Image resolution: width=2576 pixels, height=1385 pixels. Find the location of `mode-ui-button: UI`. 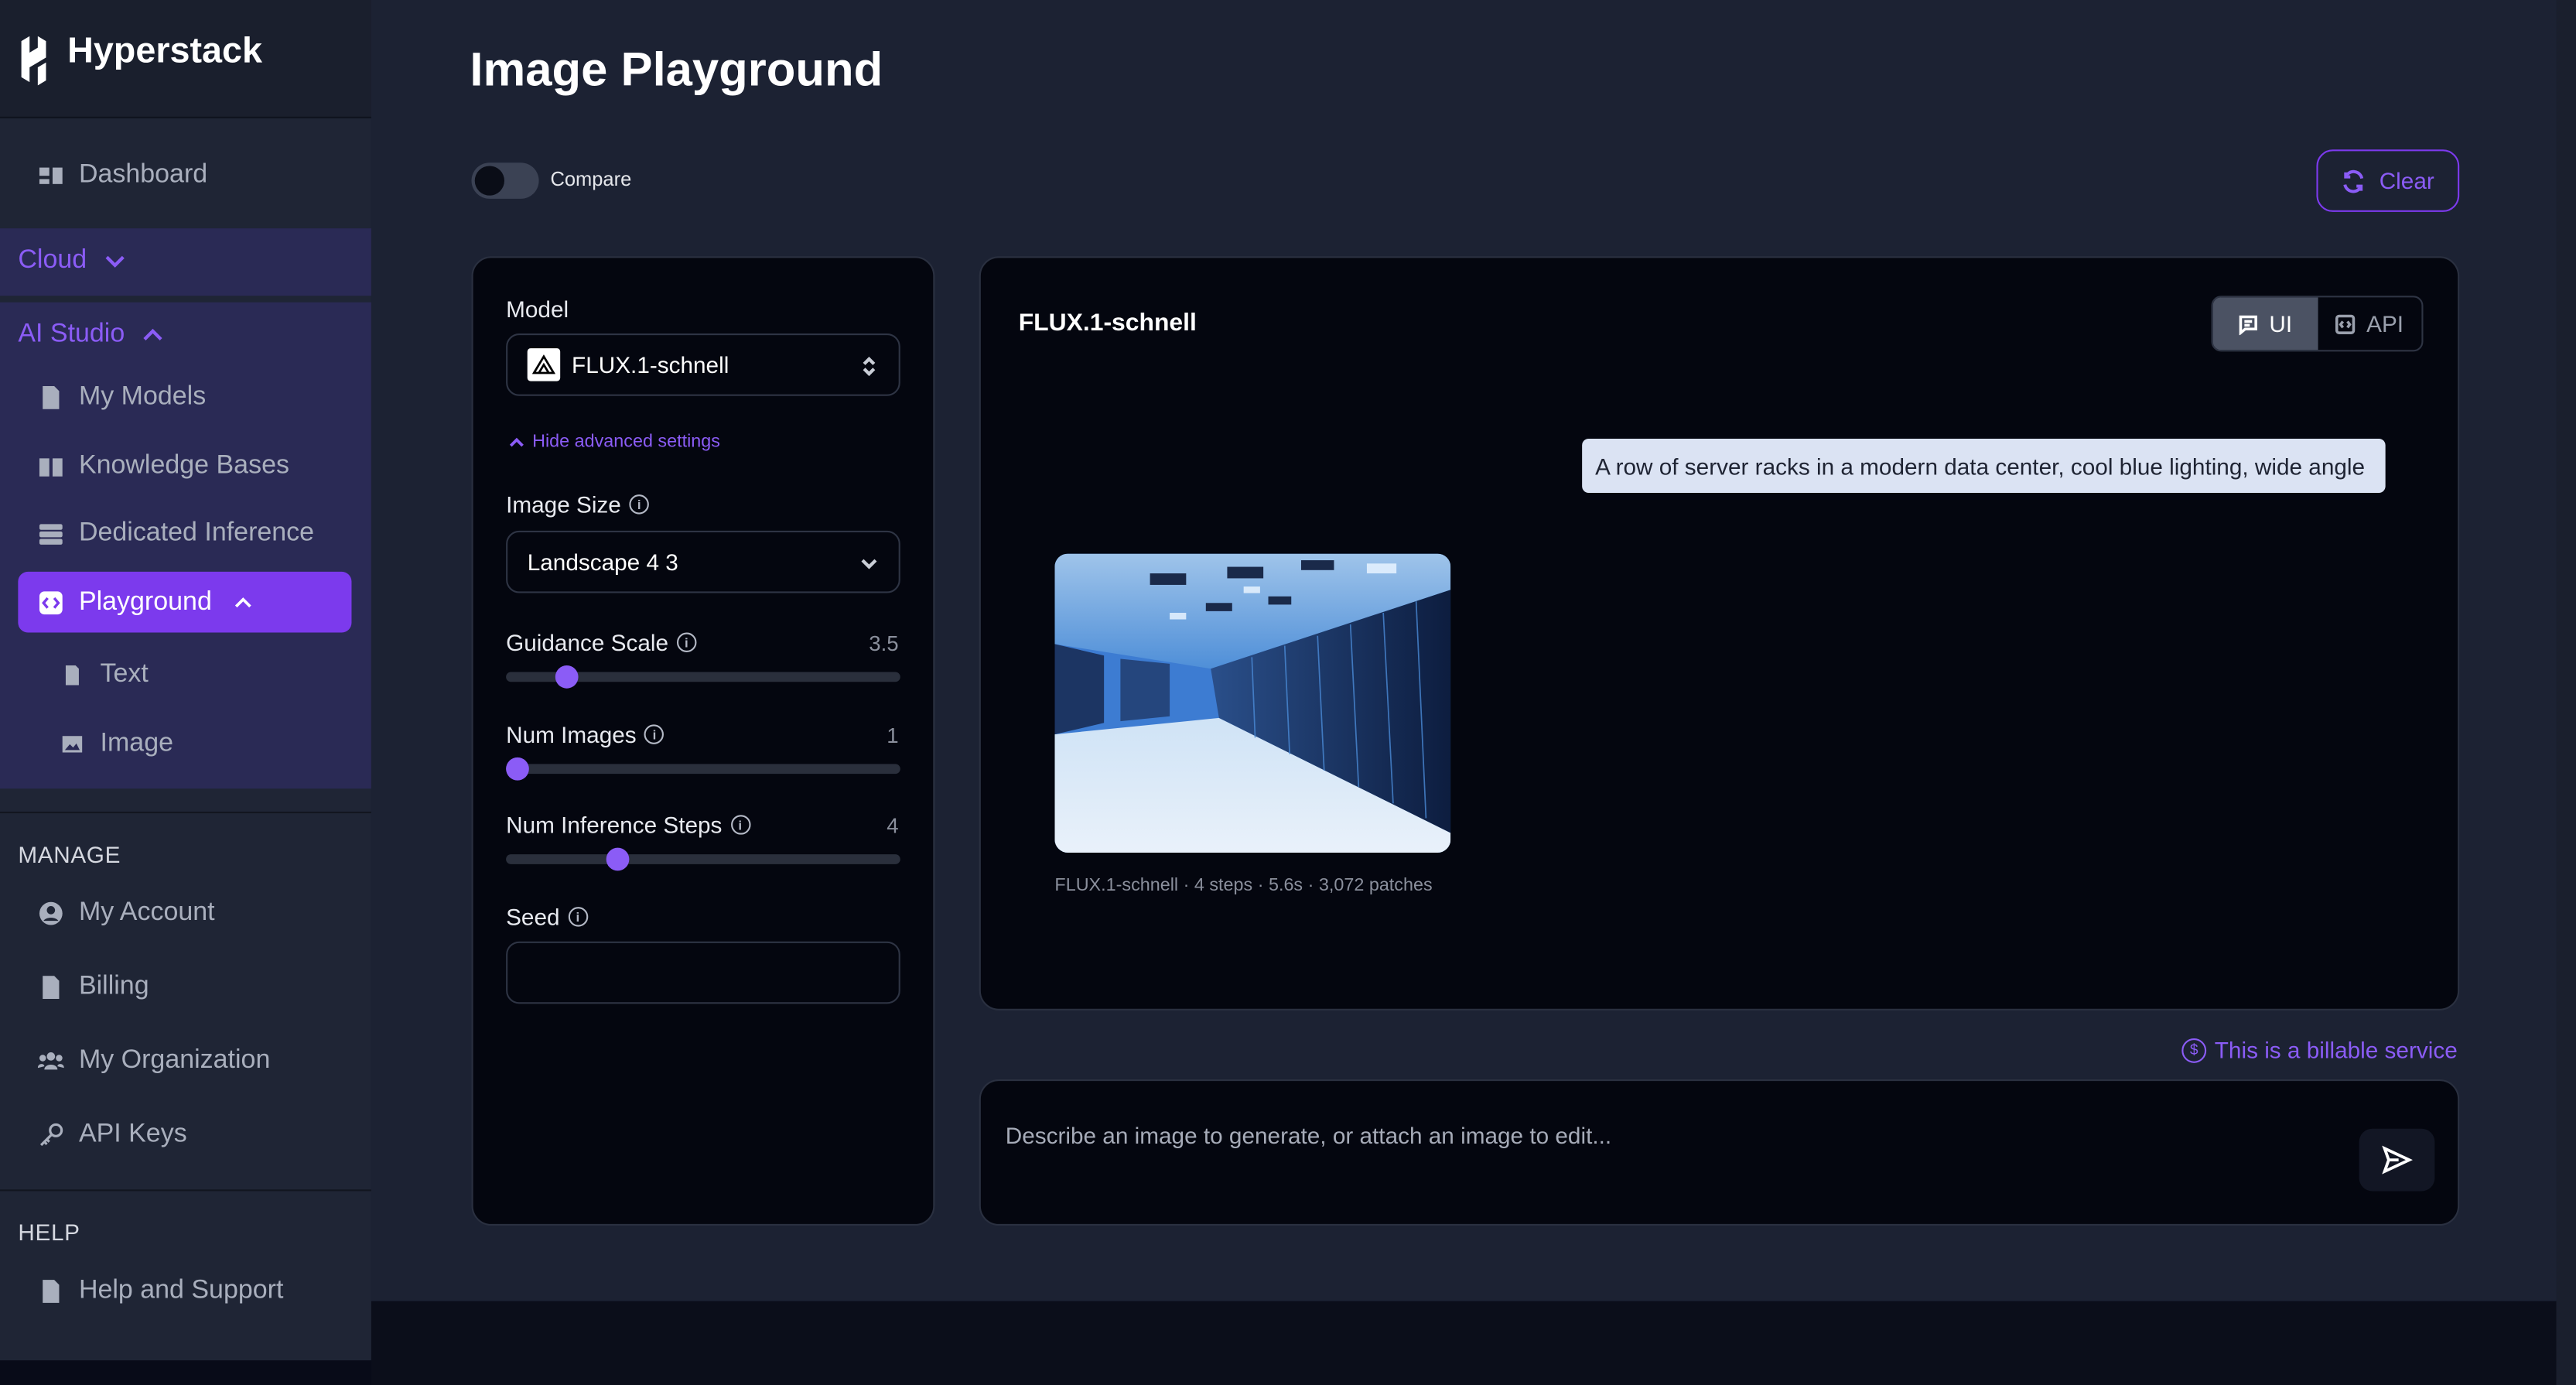

mode-ui-button: UI is located at coordinates (2265, 324).